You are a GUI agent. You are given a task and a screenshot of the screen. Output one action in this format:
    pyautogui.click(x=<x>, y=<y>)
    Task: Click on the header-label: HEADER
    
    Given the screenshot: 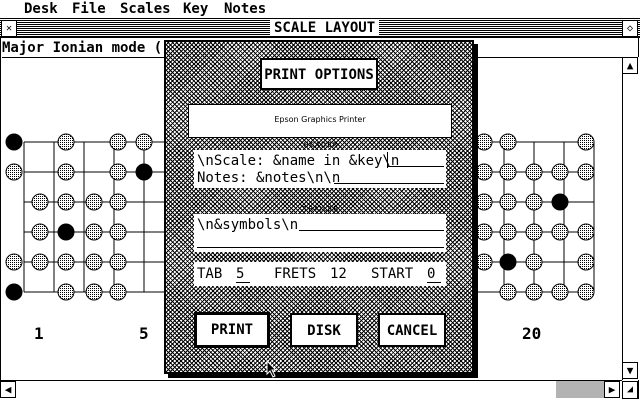 What is the action you would take?
    pyautogui.click(x=321, y=145)
    